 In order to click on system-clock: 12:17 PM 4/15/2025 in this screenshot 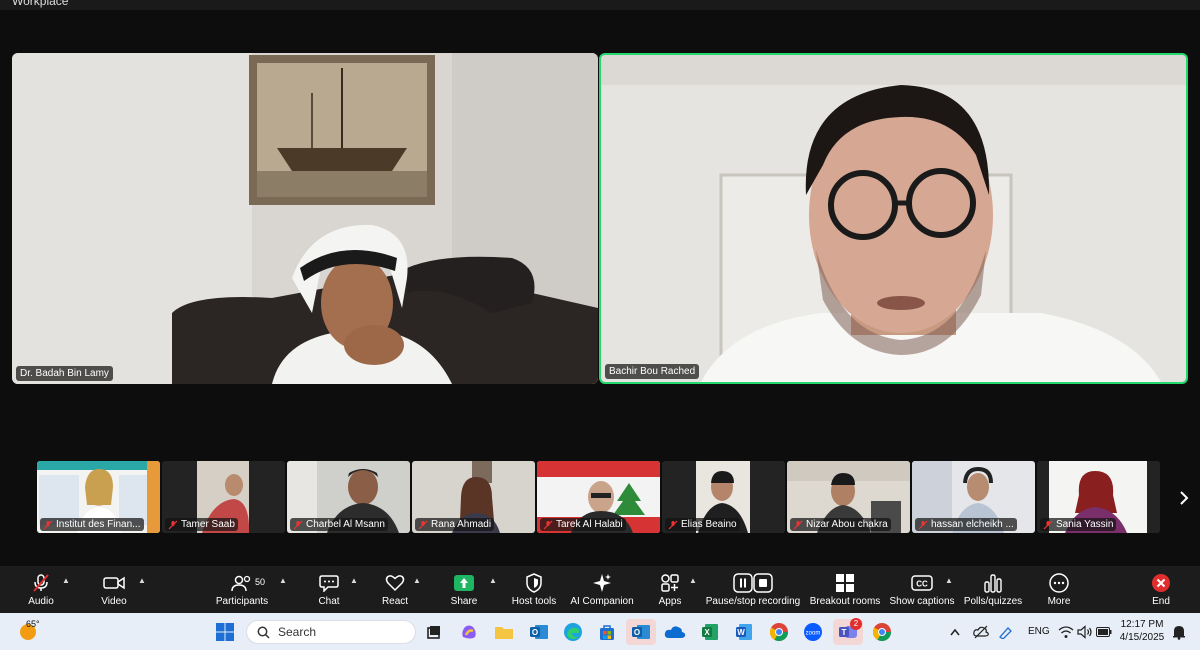, I will do `click(1142, 631)`.